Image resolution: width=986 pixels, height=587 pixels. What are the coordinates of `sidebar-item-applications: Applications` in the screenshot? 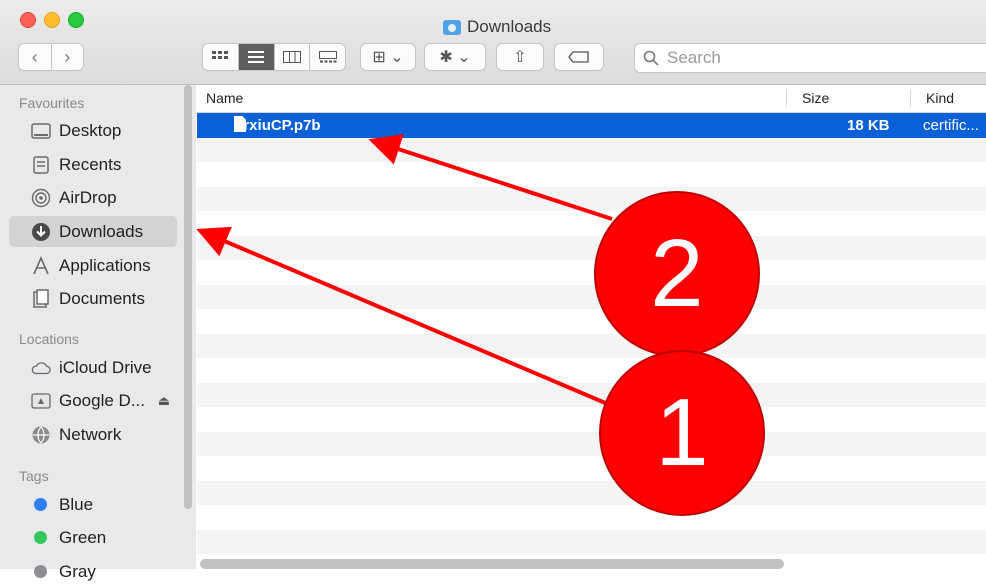 It's located at (93, 265).